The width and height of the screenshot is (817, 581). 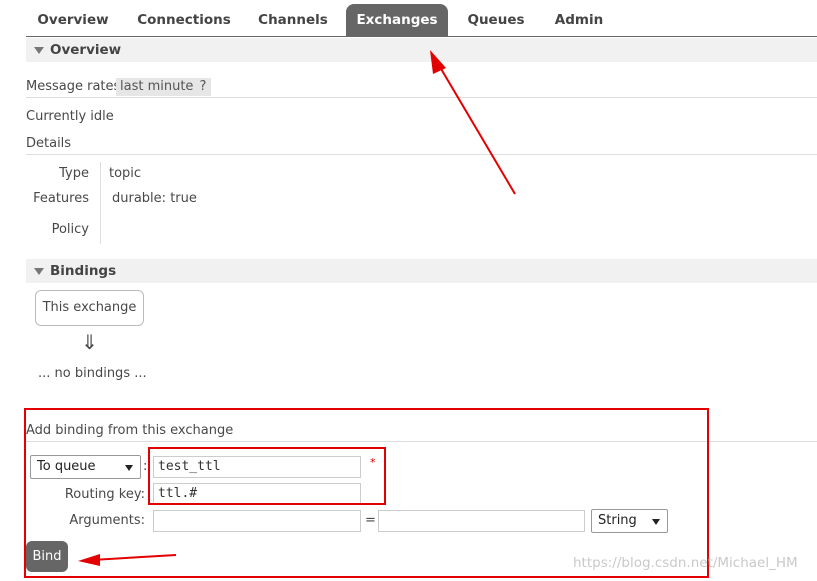 I want to click on features-key: durable:, so click(x=139, y=198).